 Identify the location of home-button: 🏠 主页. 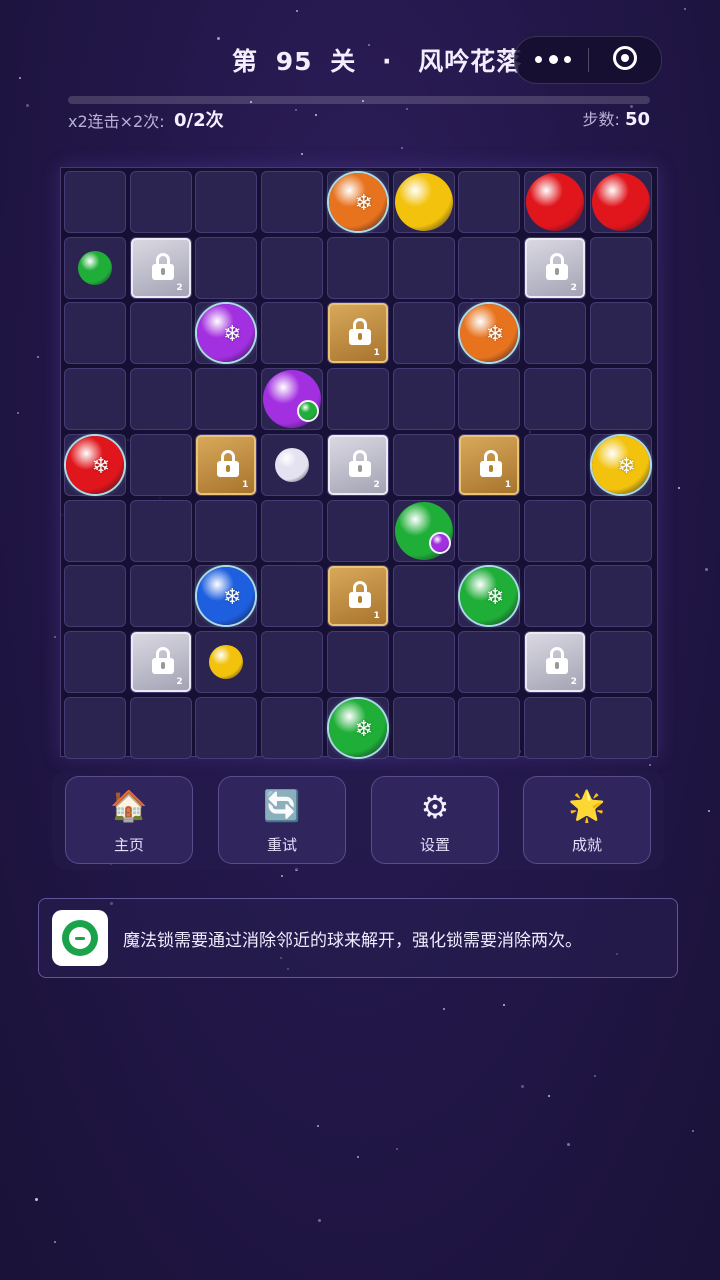
(129, 820).